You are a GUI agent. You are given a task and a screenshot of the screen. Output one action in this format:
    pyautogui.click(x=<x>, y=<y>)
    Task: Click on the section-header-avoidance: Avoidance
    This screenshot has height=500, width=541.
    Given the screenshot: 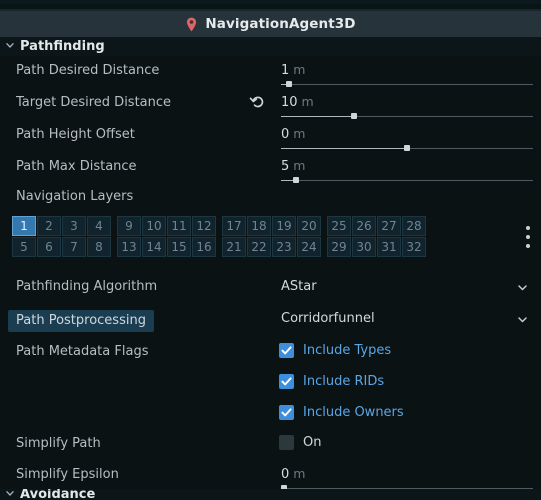 What is the action you would take?
    pyautogui.click(x=270, y=494)
    